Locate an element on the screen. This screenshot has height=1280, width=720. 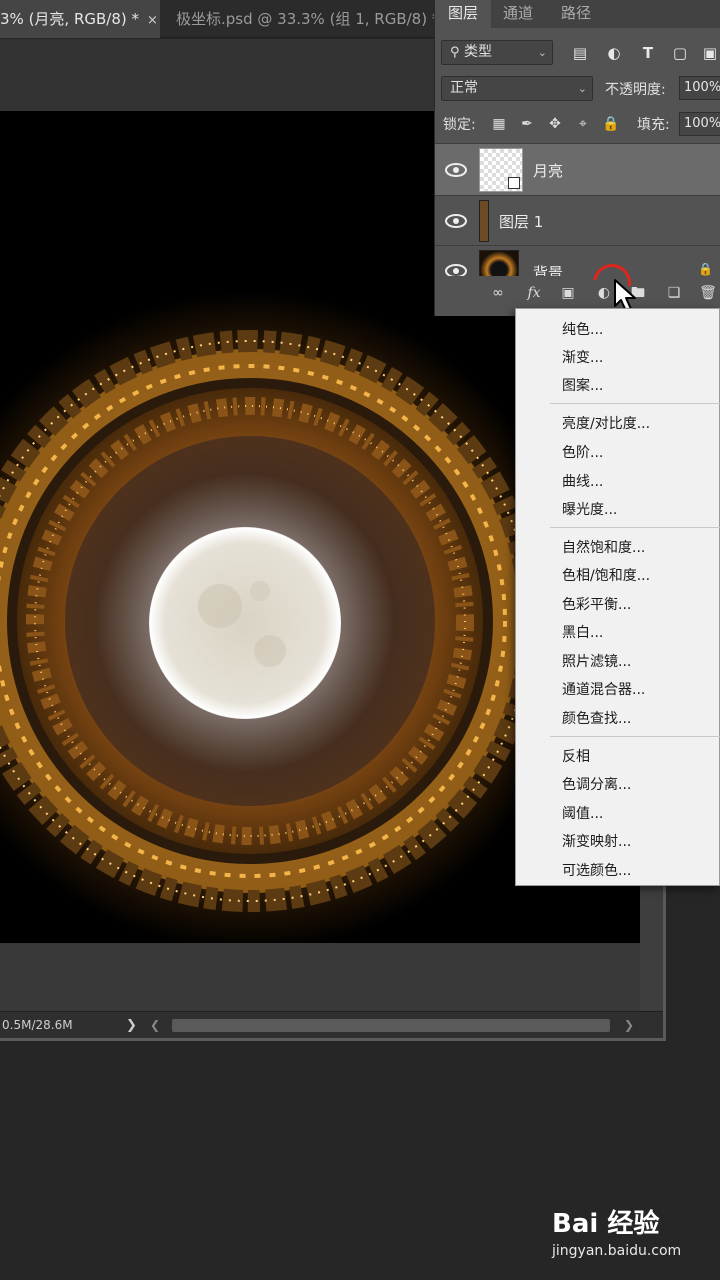
lock-transparent-pixels-icon: ▦ is located at coordinates (499, 124).